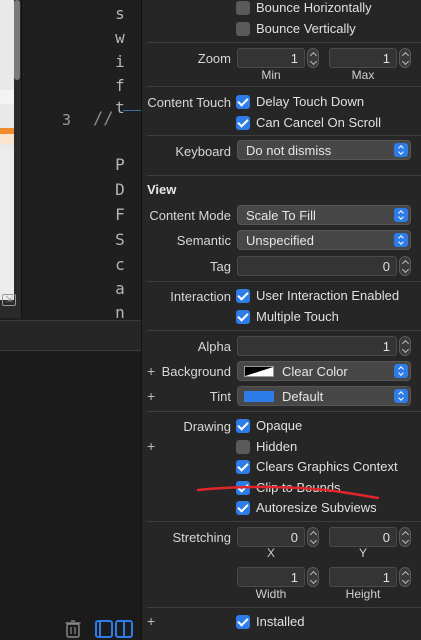  Describe the element at coordinates (73, 629) in the screenshot. I see `trash-icon` at that location.